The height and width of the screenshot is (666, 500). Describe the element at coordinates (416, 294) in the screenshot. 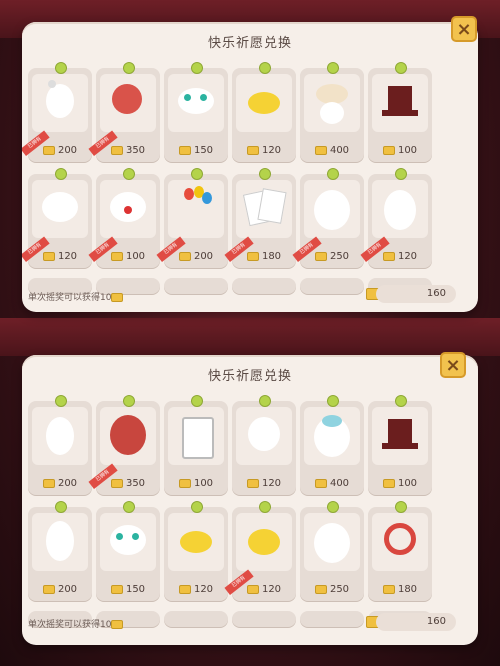

I see `coin-total: 160` at that location.